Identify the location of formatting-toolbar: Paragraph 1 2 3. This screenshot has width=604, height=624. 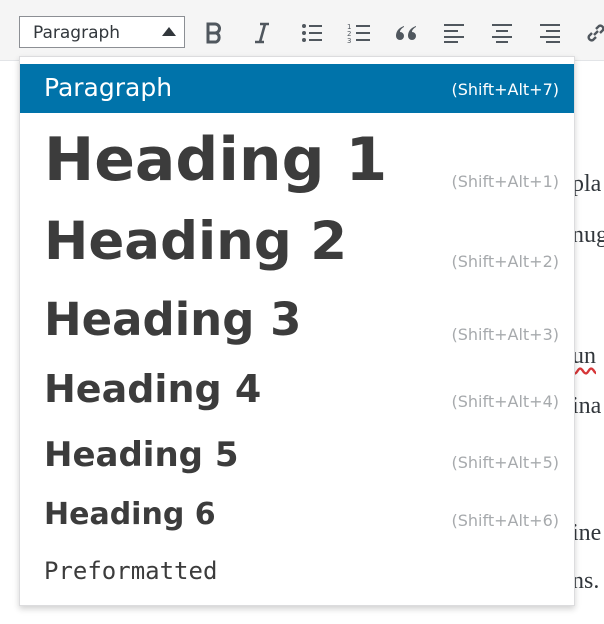
(302, 30).